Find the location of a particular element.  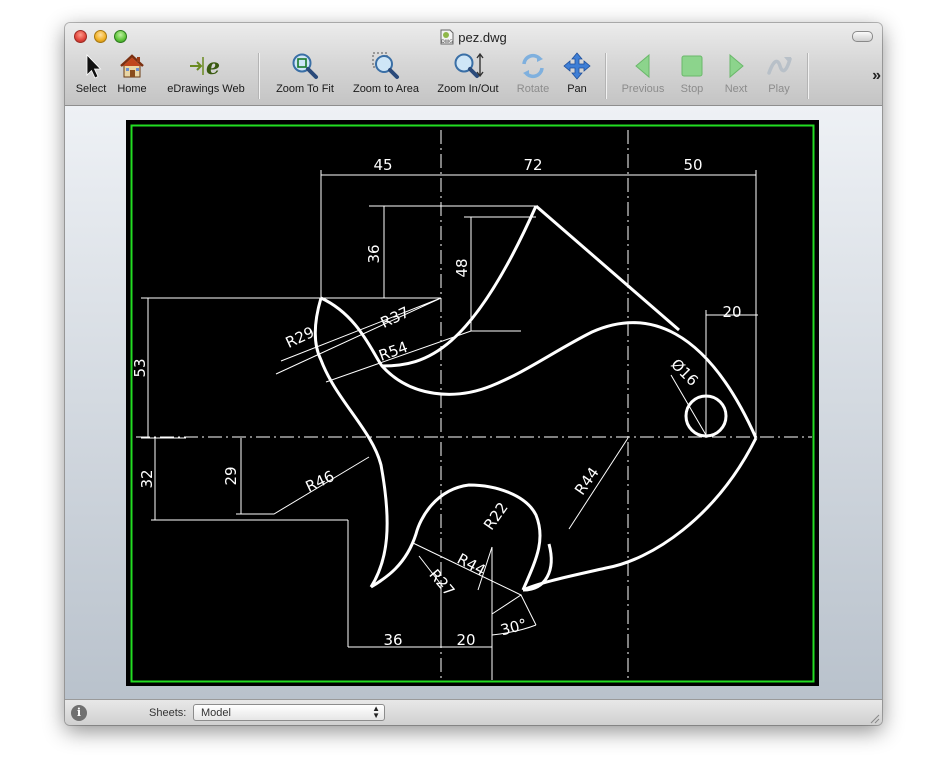

select-label: Select is located at coordinates (91, 89).